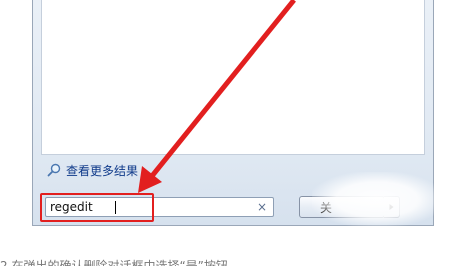 This screenshot has height=266, width=458. What do you see at coordinates (262, 207) in the screenshot?
I see `clear-icon: ×` at bounding box center [262, 207].